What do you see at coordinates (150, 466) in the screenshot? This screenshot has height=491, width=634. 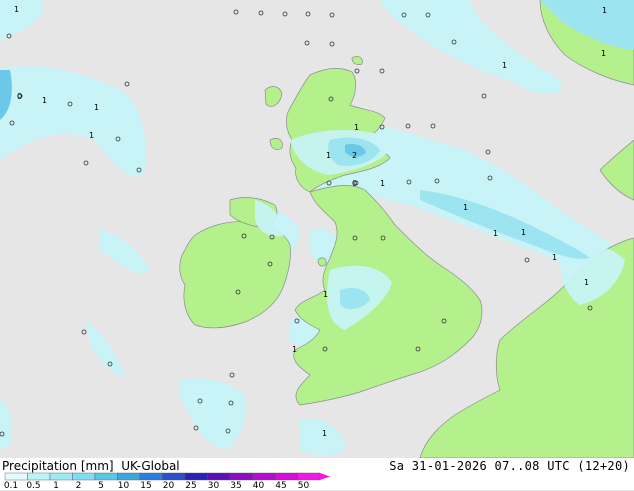 I see `model-name: UK-Global` at bounding box center [150, 466].